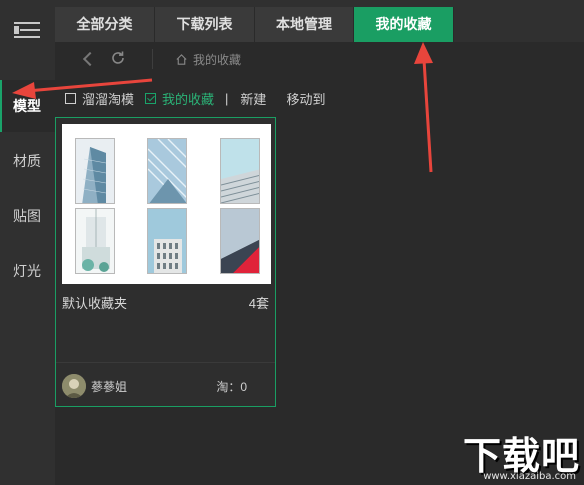 The image size is (584, 485). Describe the element at coordinates (319, 59) in the screenshot. I see `navigation-row: 我的收藏` at that location.